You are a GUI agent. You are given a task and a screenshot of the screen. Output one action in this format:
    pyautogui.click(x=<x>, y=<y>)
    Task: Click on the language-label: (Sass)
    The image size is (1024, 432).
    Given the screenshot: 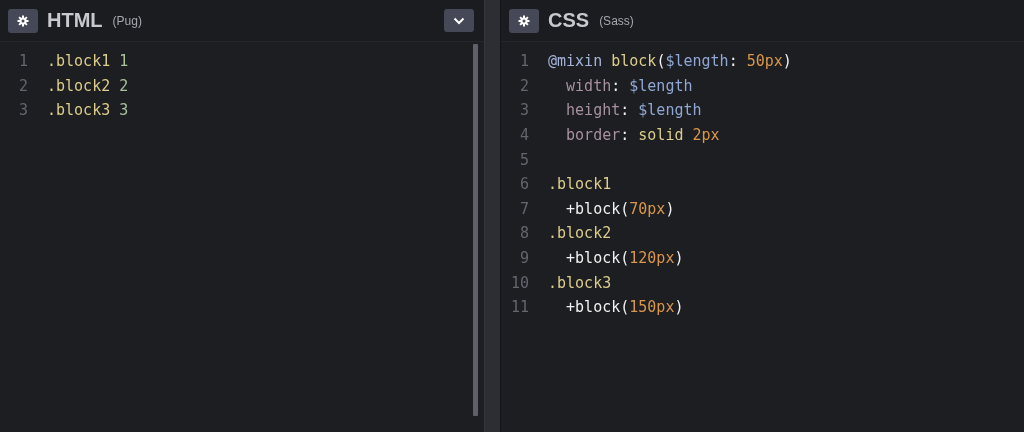 What is the action you would take?
    pyautogui.click(x=616, y=20)
    